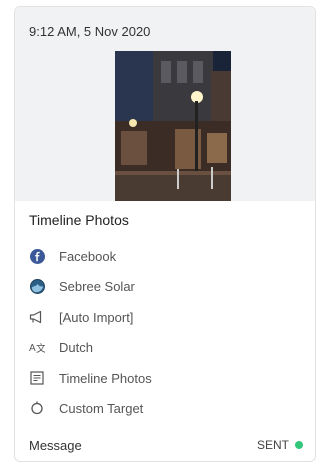  I want to click on account-row: Sebree Solar, so click(82, 286).